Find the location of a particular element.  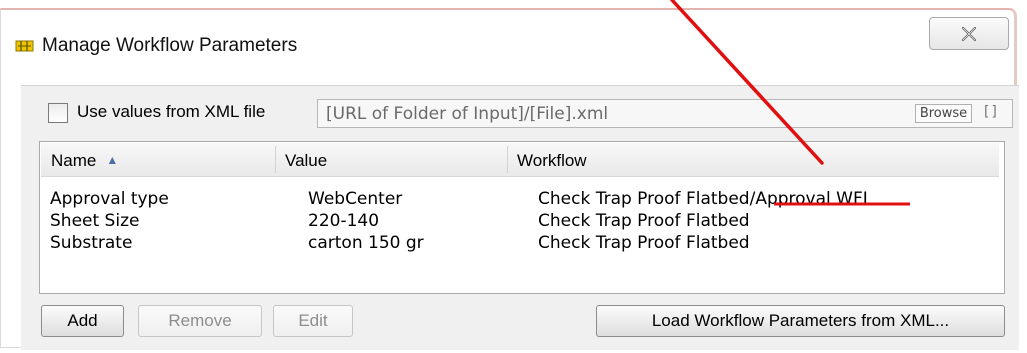

cell-name: Substrate is located at coordinates (91, 243).